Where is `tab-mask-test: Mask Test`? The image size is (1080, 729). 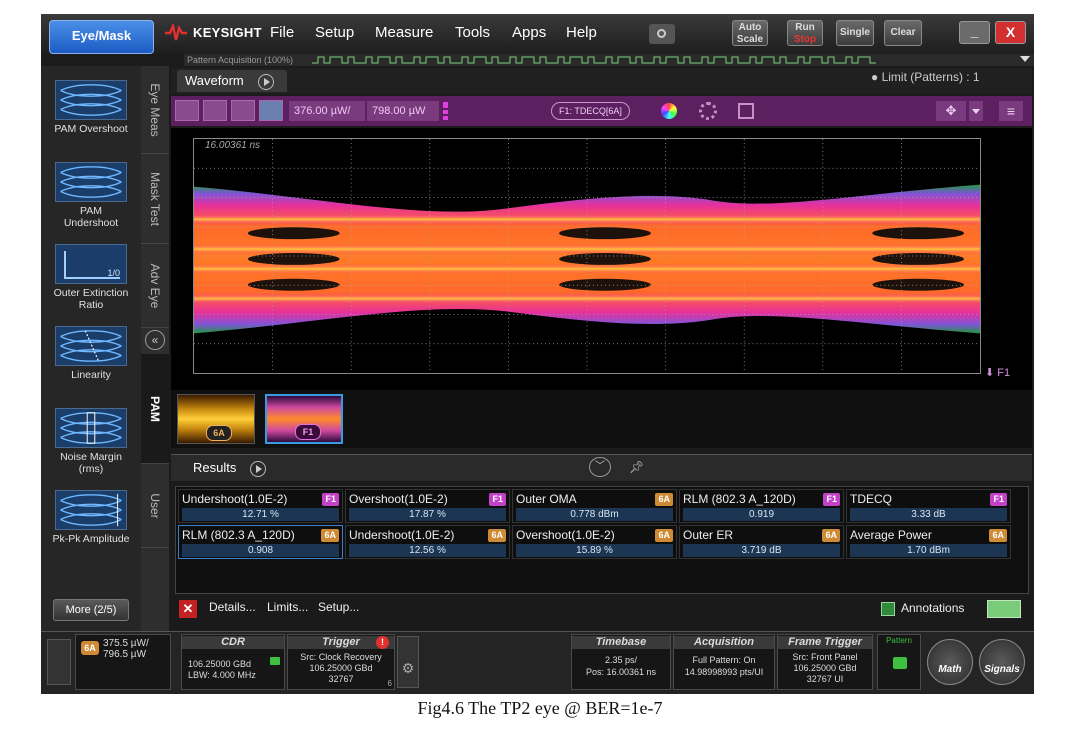 tab-mask-test: Mask Test is located at coordinates (155, 199).